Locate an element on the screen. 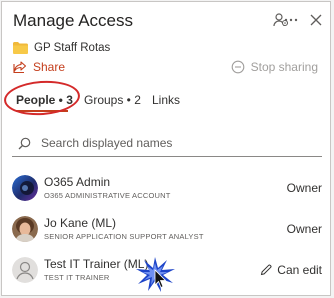 The height and width of the screenshot is (298, 334). person-subtitle: TEST IT TRAINER is located at coordinates (77, 277).